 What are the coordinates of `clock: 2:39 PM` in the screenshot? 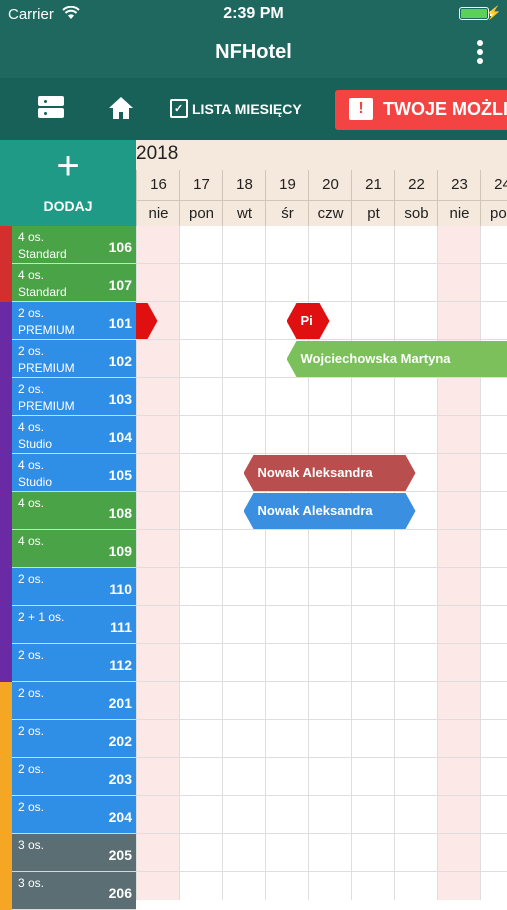 It's located at (253, 14).